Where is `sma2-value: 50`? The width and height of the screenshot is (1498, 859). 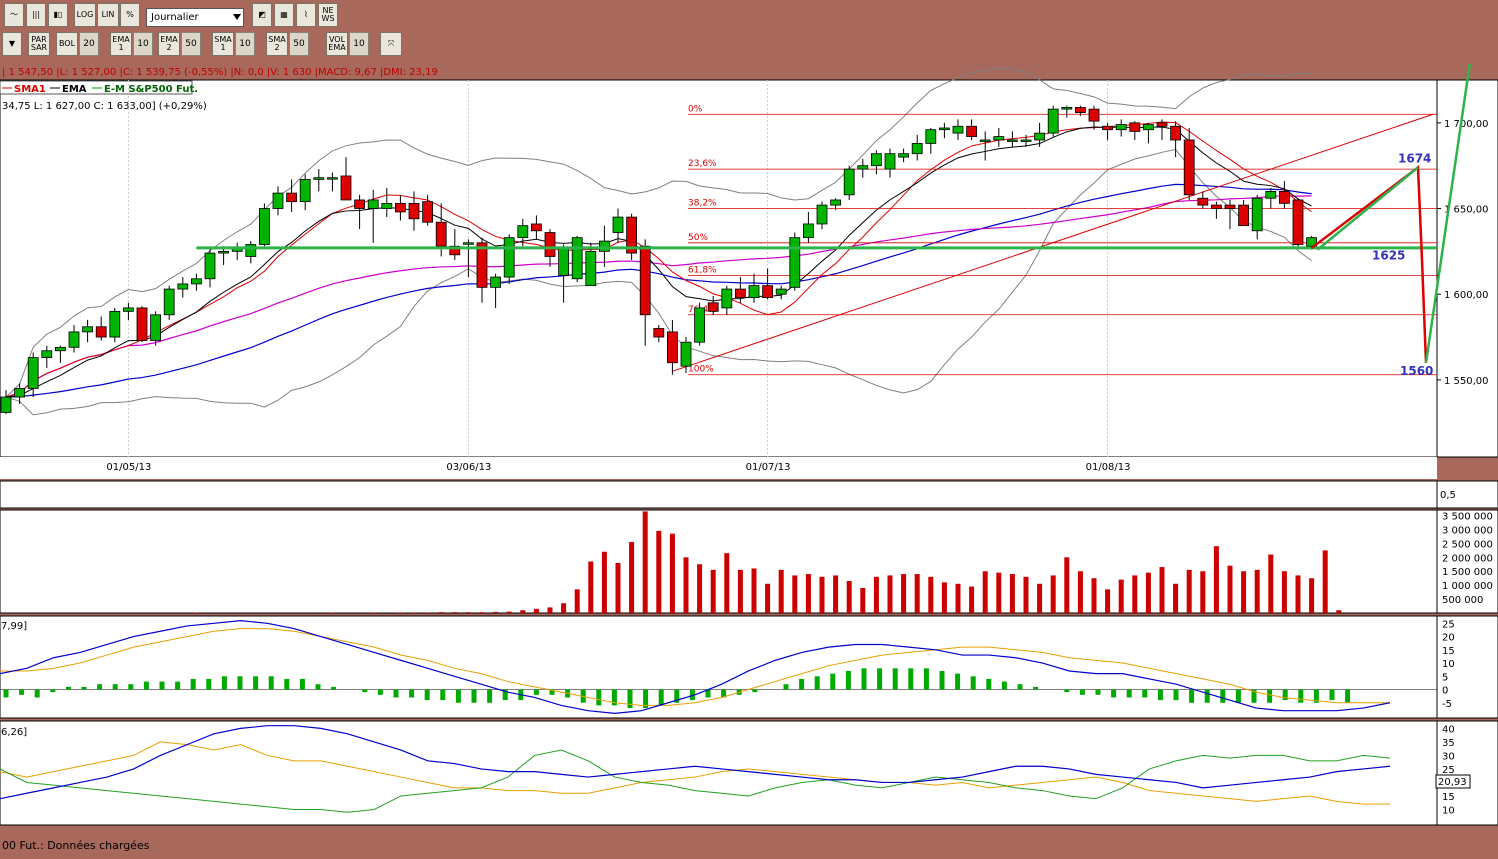 sma2-value: 50 is located at coordinates (299, 44).